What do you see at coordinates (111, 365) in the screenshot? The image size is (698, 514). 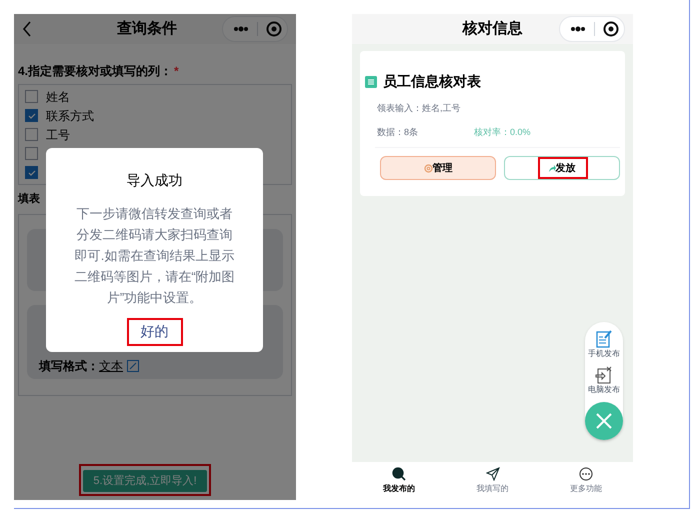 I see `format-link: 文本` at bounding box center [111, 365].